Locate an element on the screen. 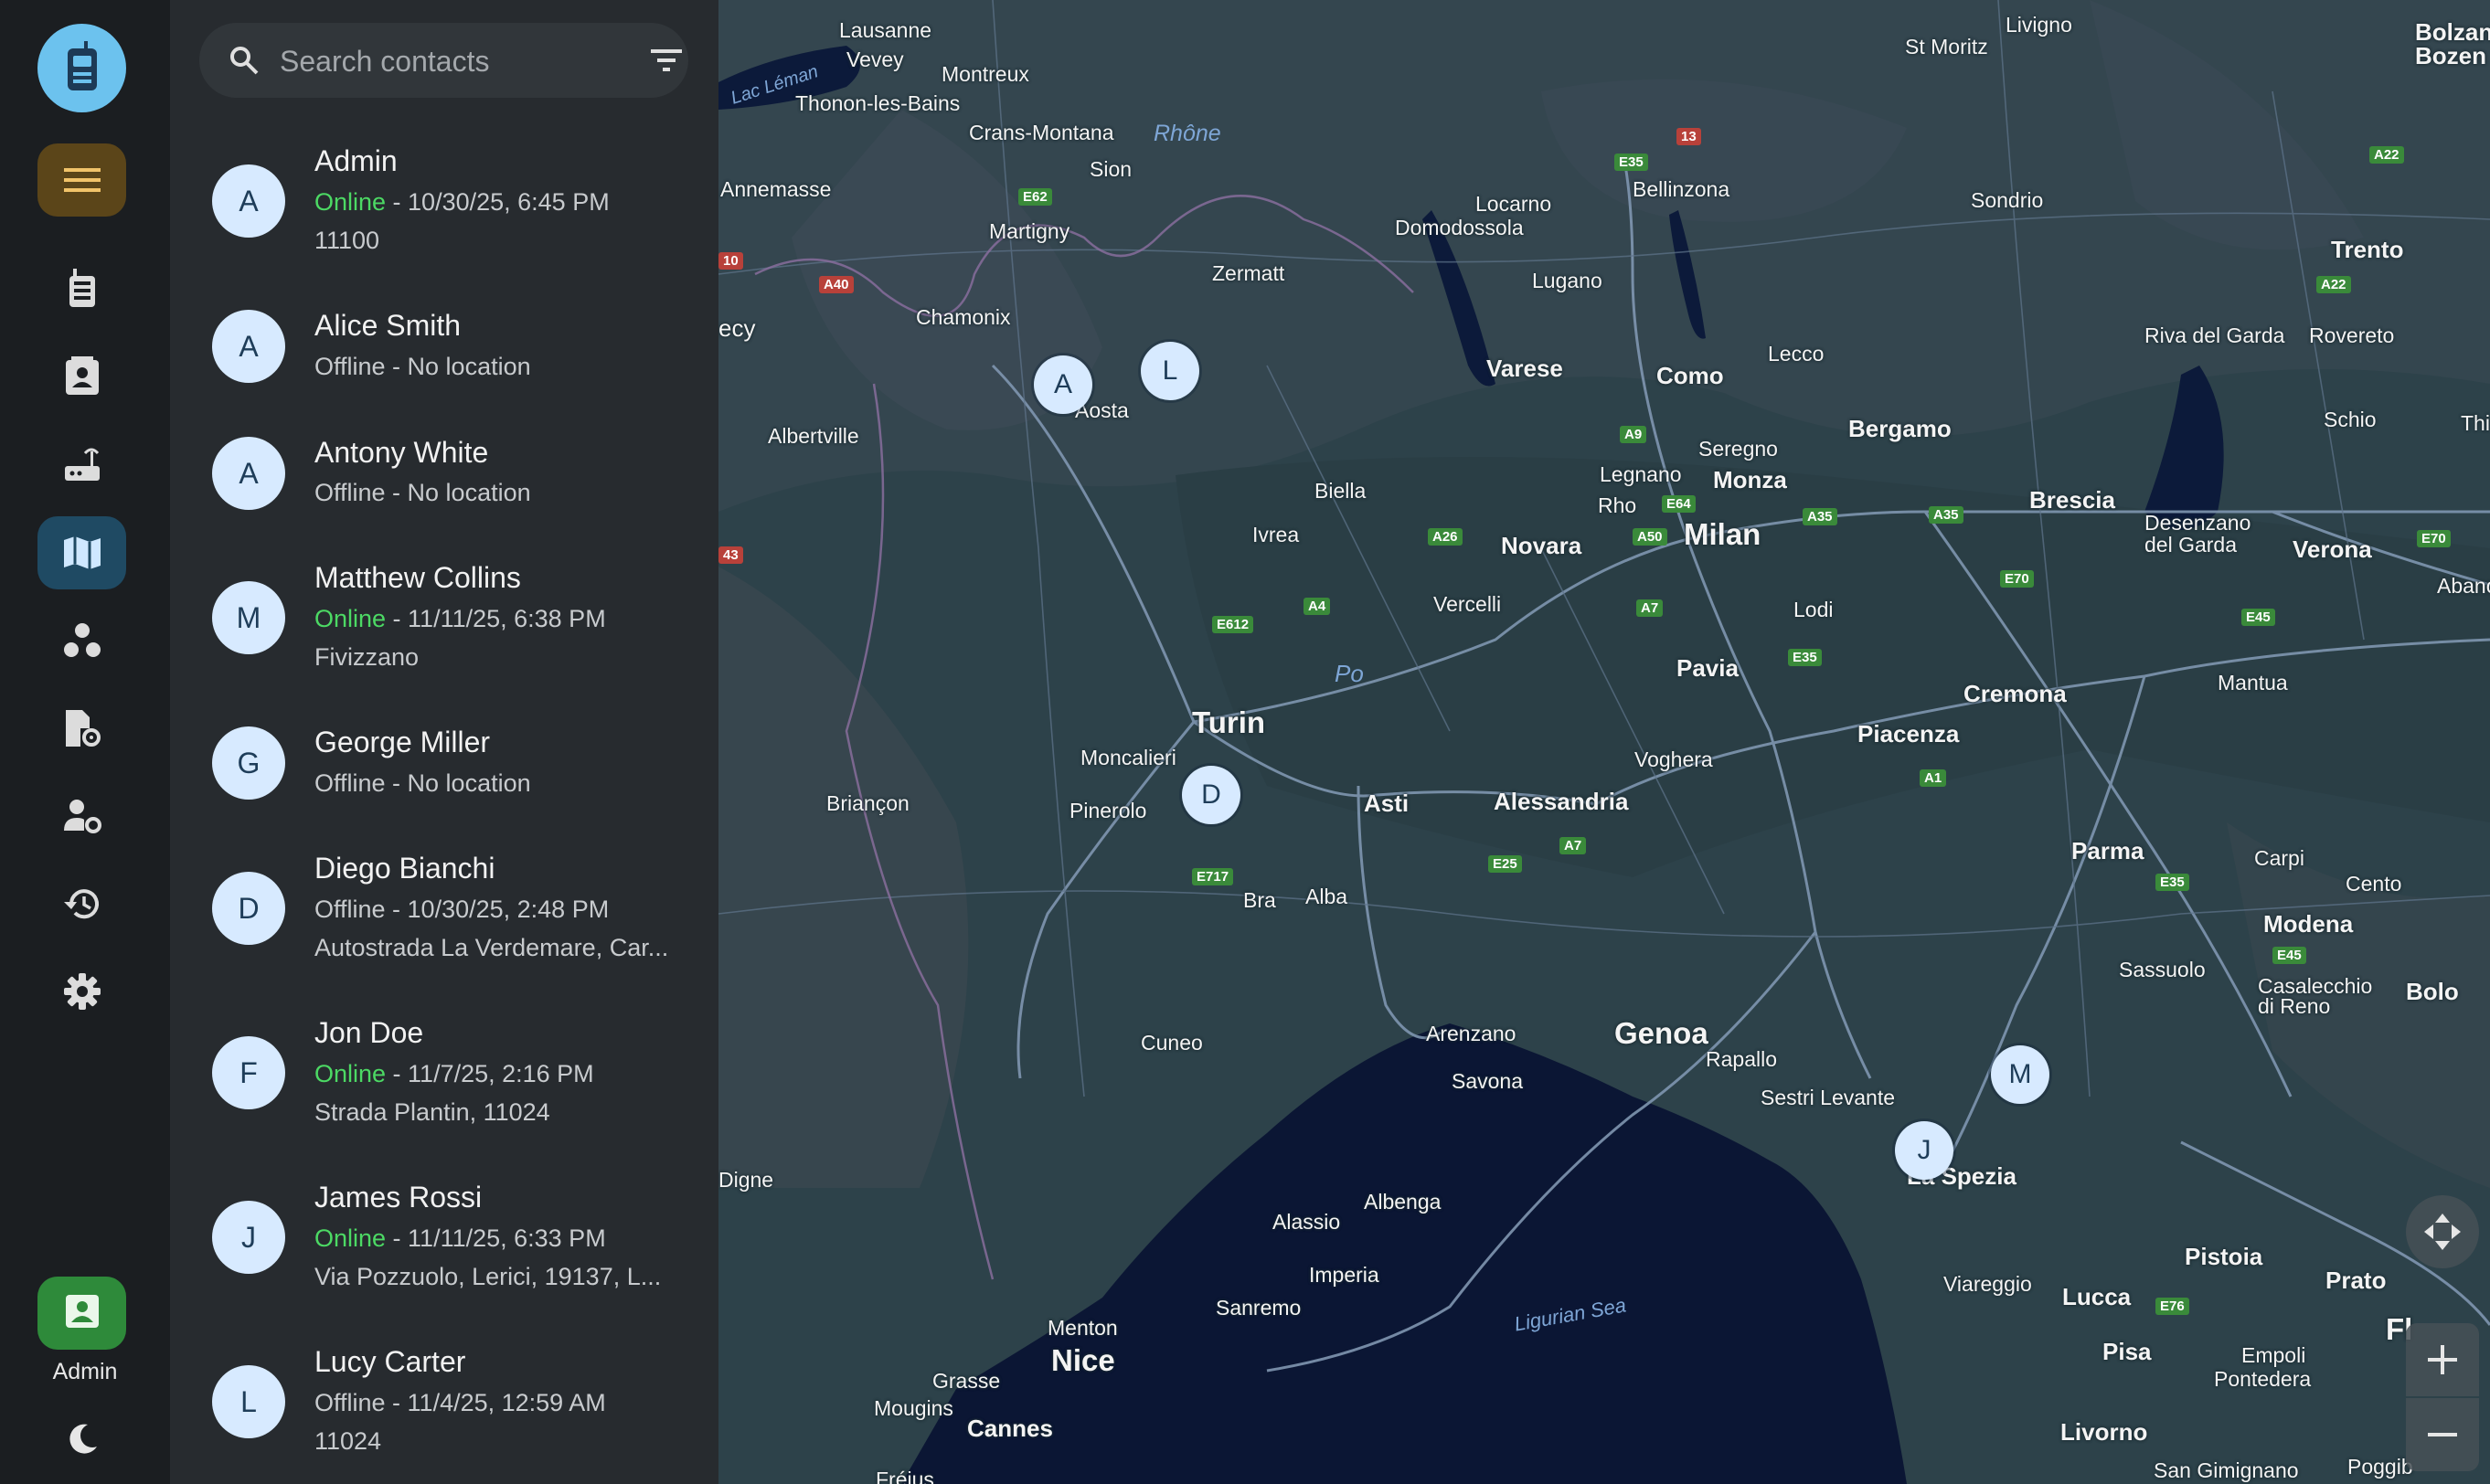 The image size is (2490, 1484). status-time: - 11/11/25, 6:33 PM is located at coordinates (496, 1238).